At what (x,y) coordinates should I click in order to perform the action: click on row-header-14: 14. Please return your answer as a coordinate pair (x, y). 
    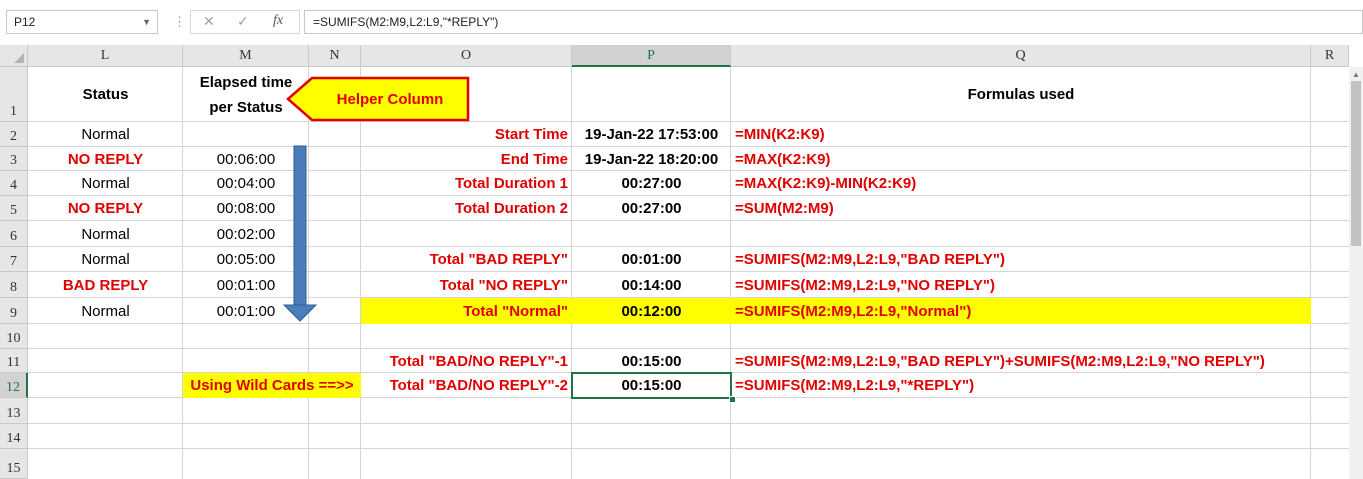
    Looking at the image, I should click on (14, 436).